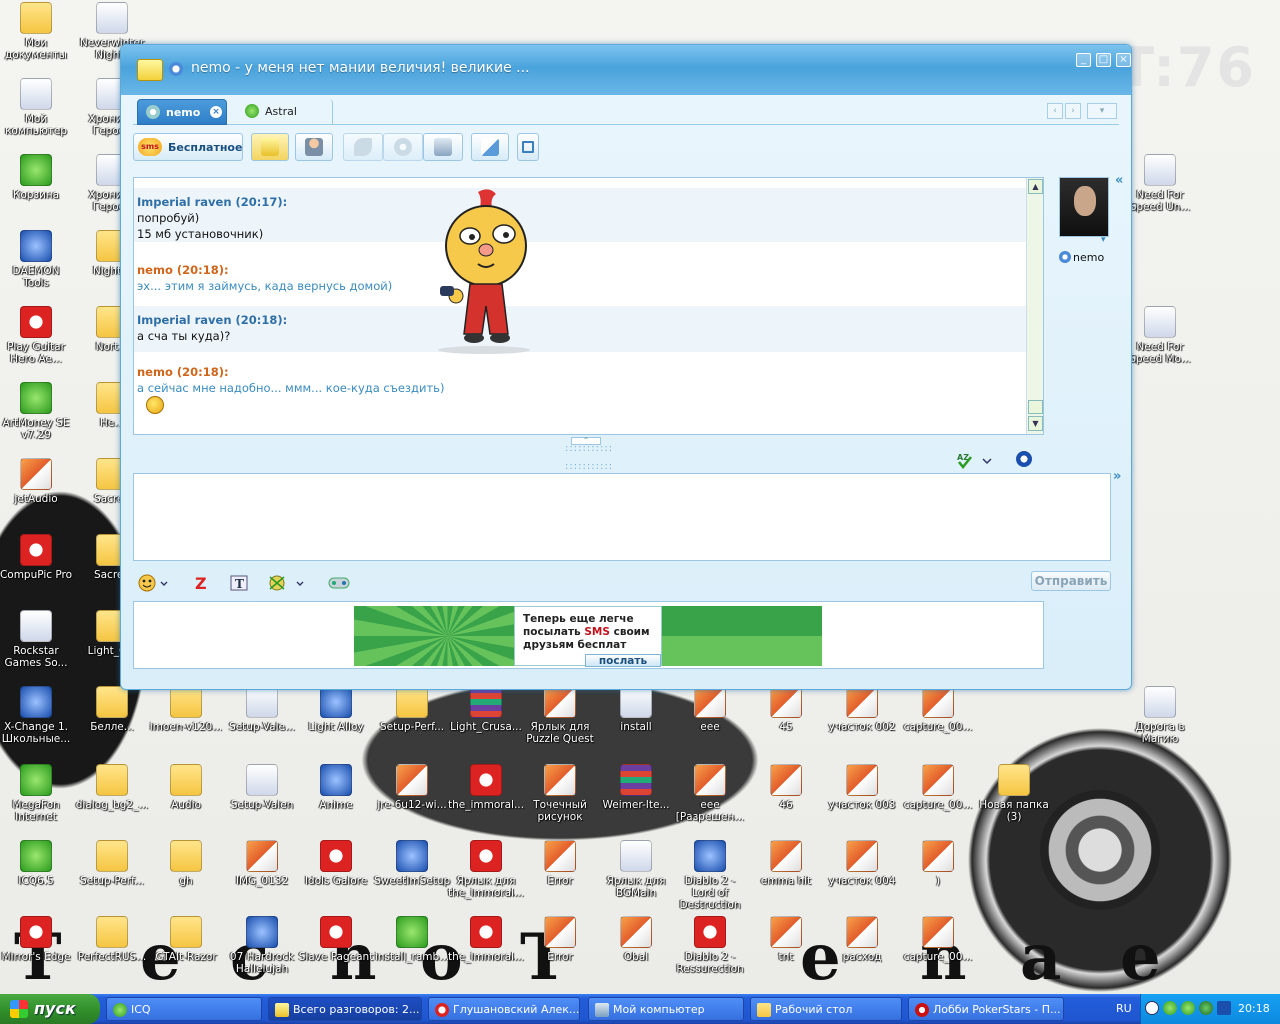  I want to click on desktop-icon: Anime, so click(336, 787).